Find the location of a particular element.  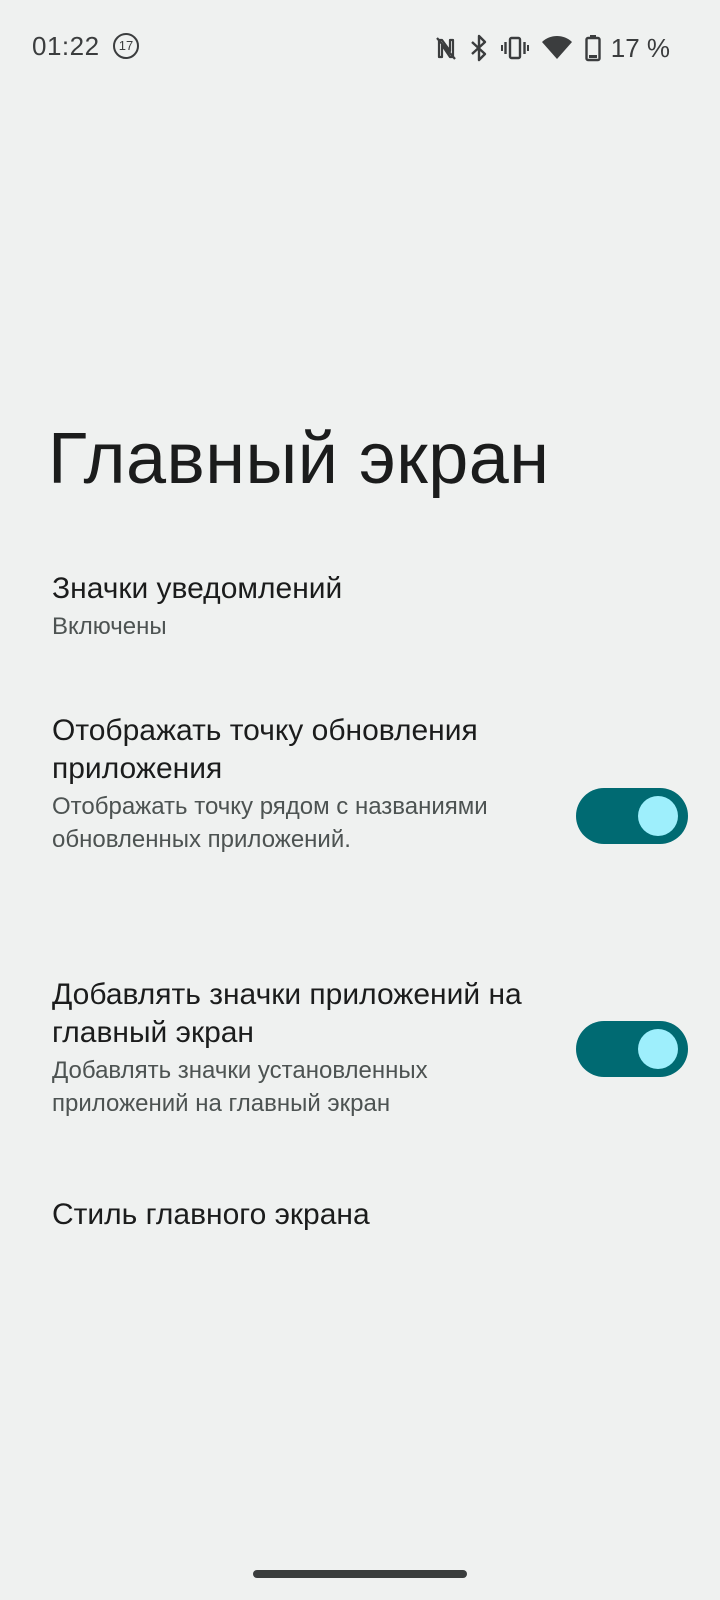

wifi-icon is located at coordinates (557, 48).